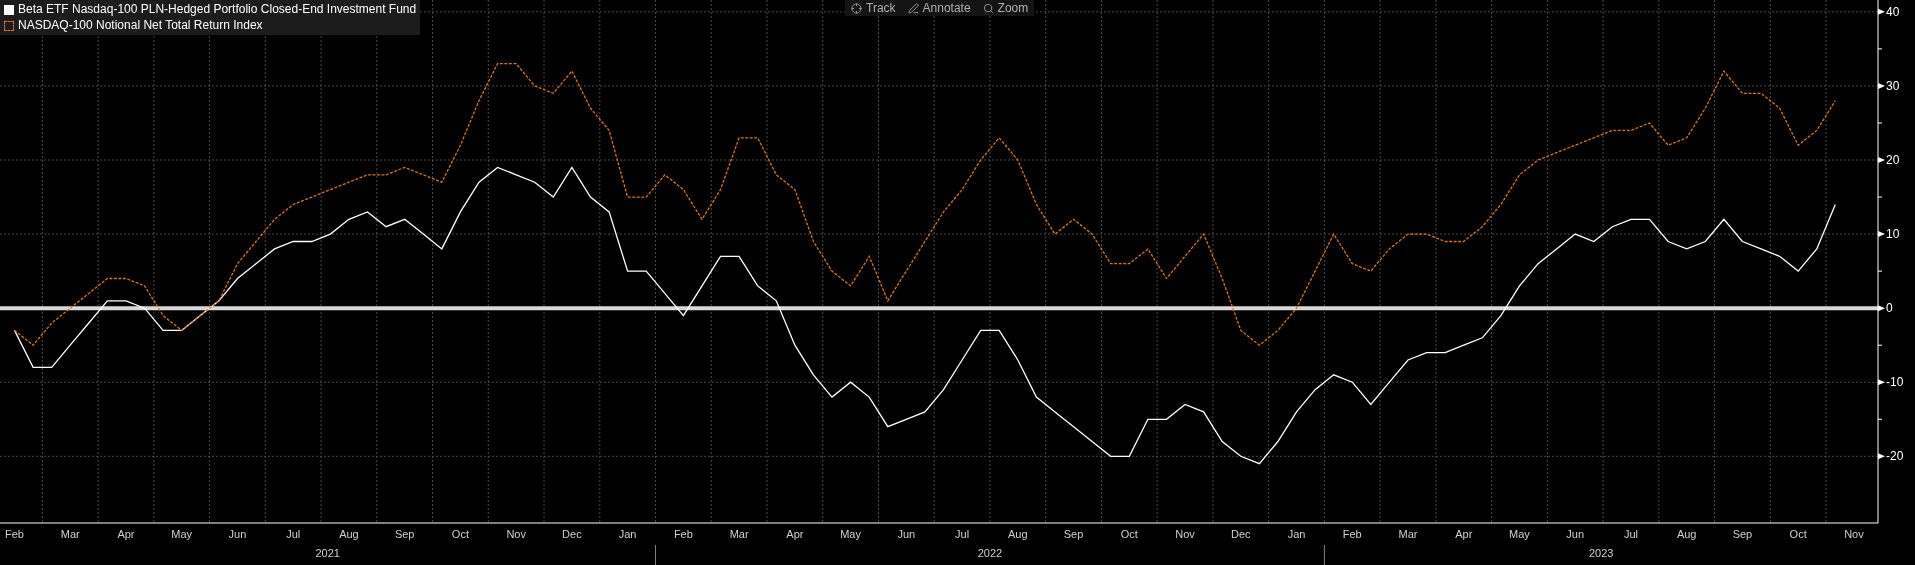 The width and height of the screenshot is (1915, 565). Describe the element at coordinates (1893, 160) in the screenshot. I see `y-tick-label: 20` at that location.